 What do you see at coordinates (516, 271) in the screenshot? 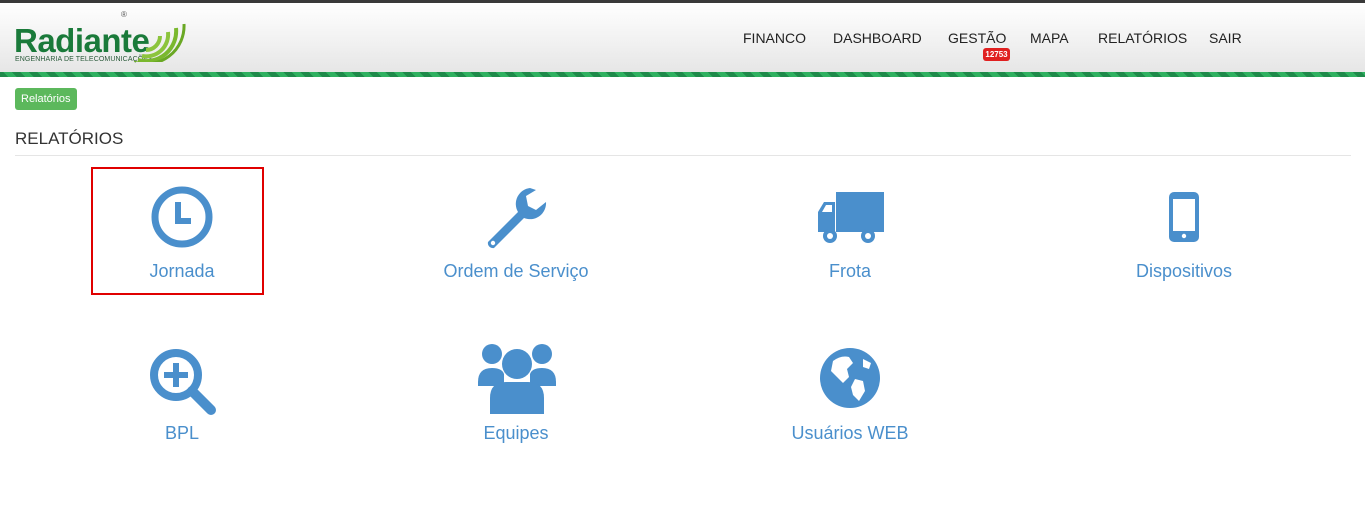
I see `tile-label-ordem-de-servico: Ordem de Serviço` at bounding box center [516, 271].